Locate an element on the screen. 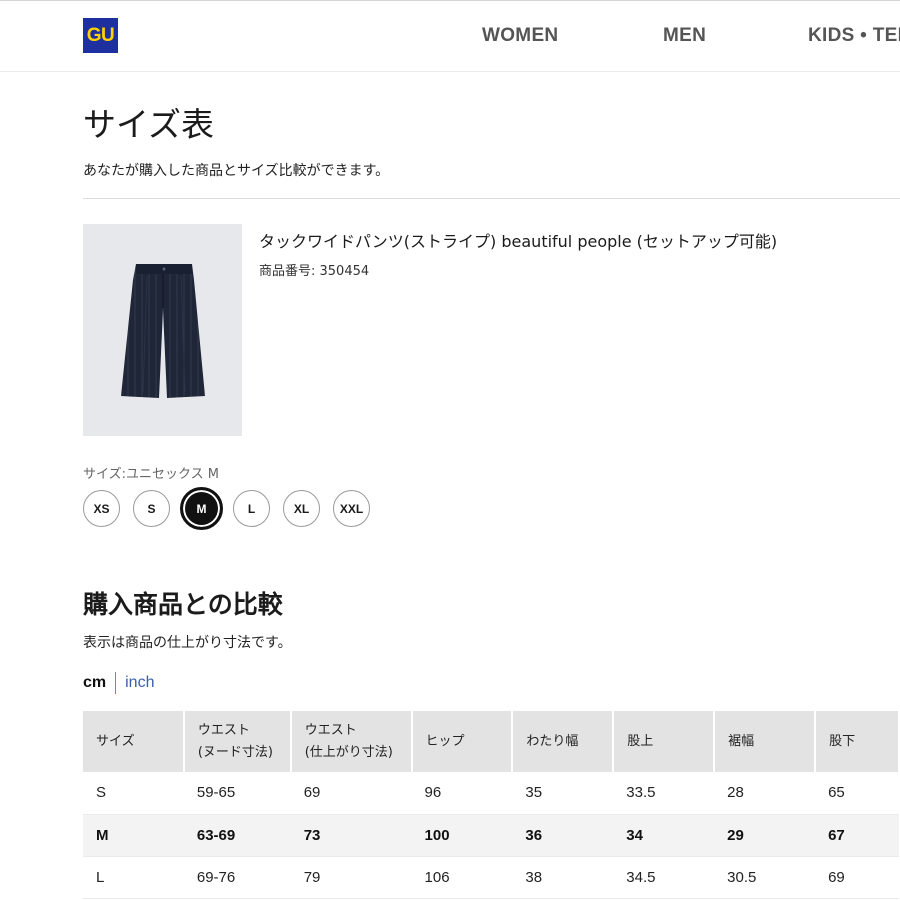 The width and height of the screenshot is (900, 900). table-row: S 59-65 69 96 35 33.5 28 65 is located at coordinates (491, 793).